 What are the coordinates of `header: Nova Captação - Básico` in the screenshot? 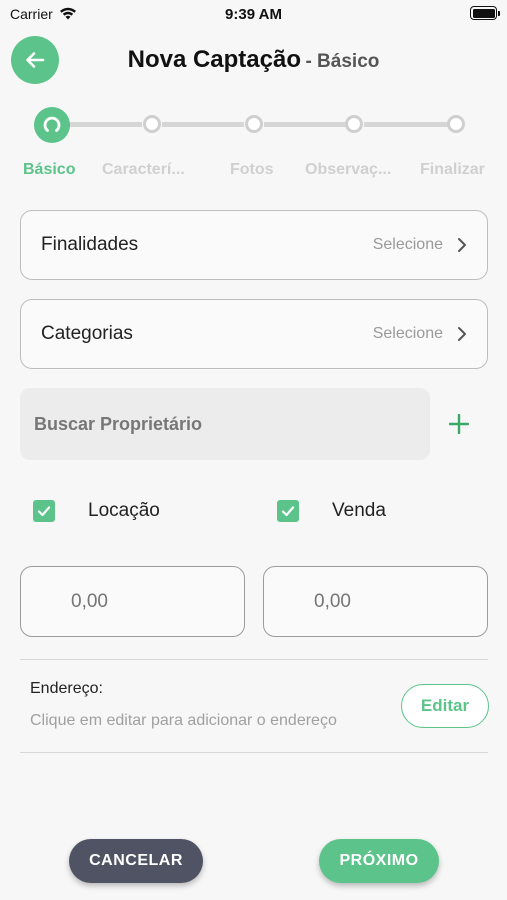 It's located at (253, 60).